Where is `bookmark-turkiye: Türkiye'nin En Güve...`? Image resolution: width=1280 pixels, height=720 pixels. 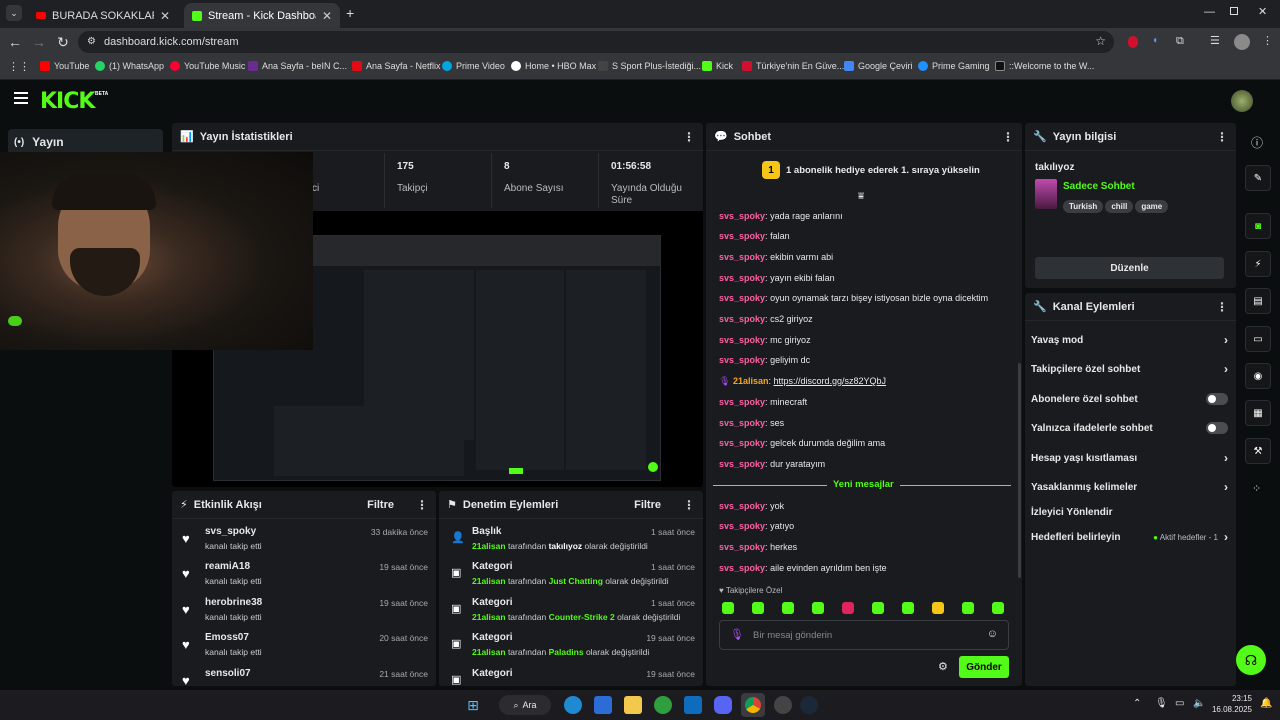 bookmark-turkiye: Türkiye'nin En Güve... is located at coordinates (793, 66).